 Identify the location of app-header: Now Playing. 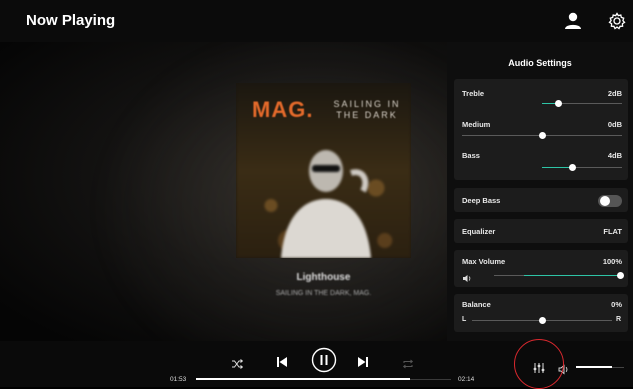
(316, 21).